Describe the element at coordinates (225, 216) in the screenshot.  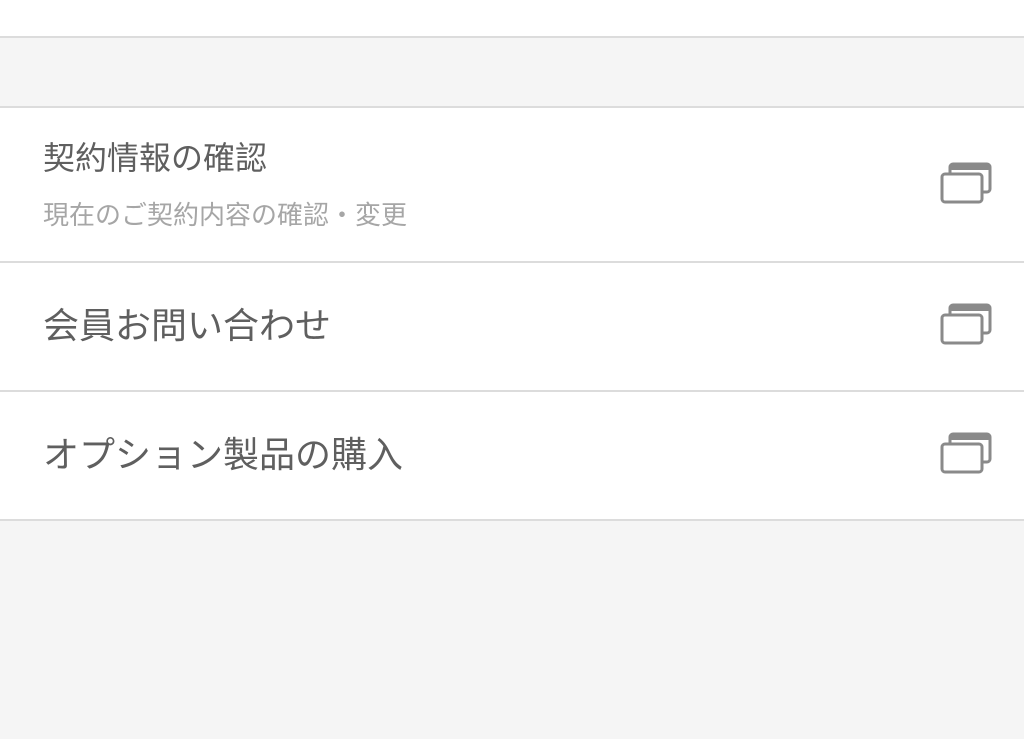
I see `menu-item-subtitle: 現在のご契約内容の確認・変更` at that location.